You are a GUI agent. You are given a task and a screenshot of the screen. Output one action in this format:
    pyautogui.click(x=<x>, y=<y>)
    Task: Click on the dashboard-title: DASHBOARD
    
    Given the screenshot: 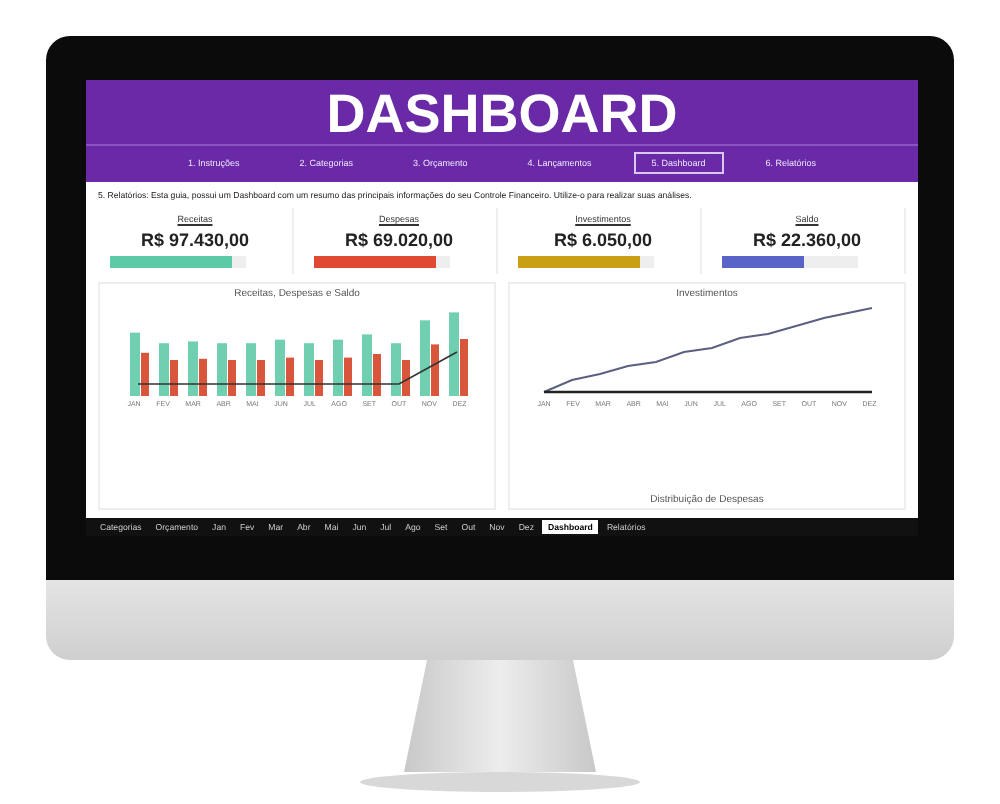 What is the action you would take?
    pyautogui.click(x=502, y=114)
    